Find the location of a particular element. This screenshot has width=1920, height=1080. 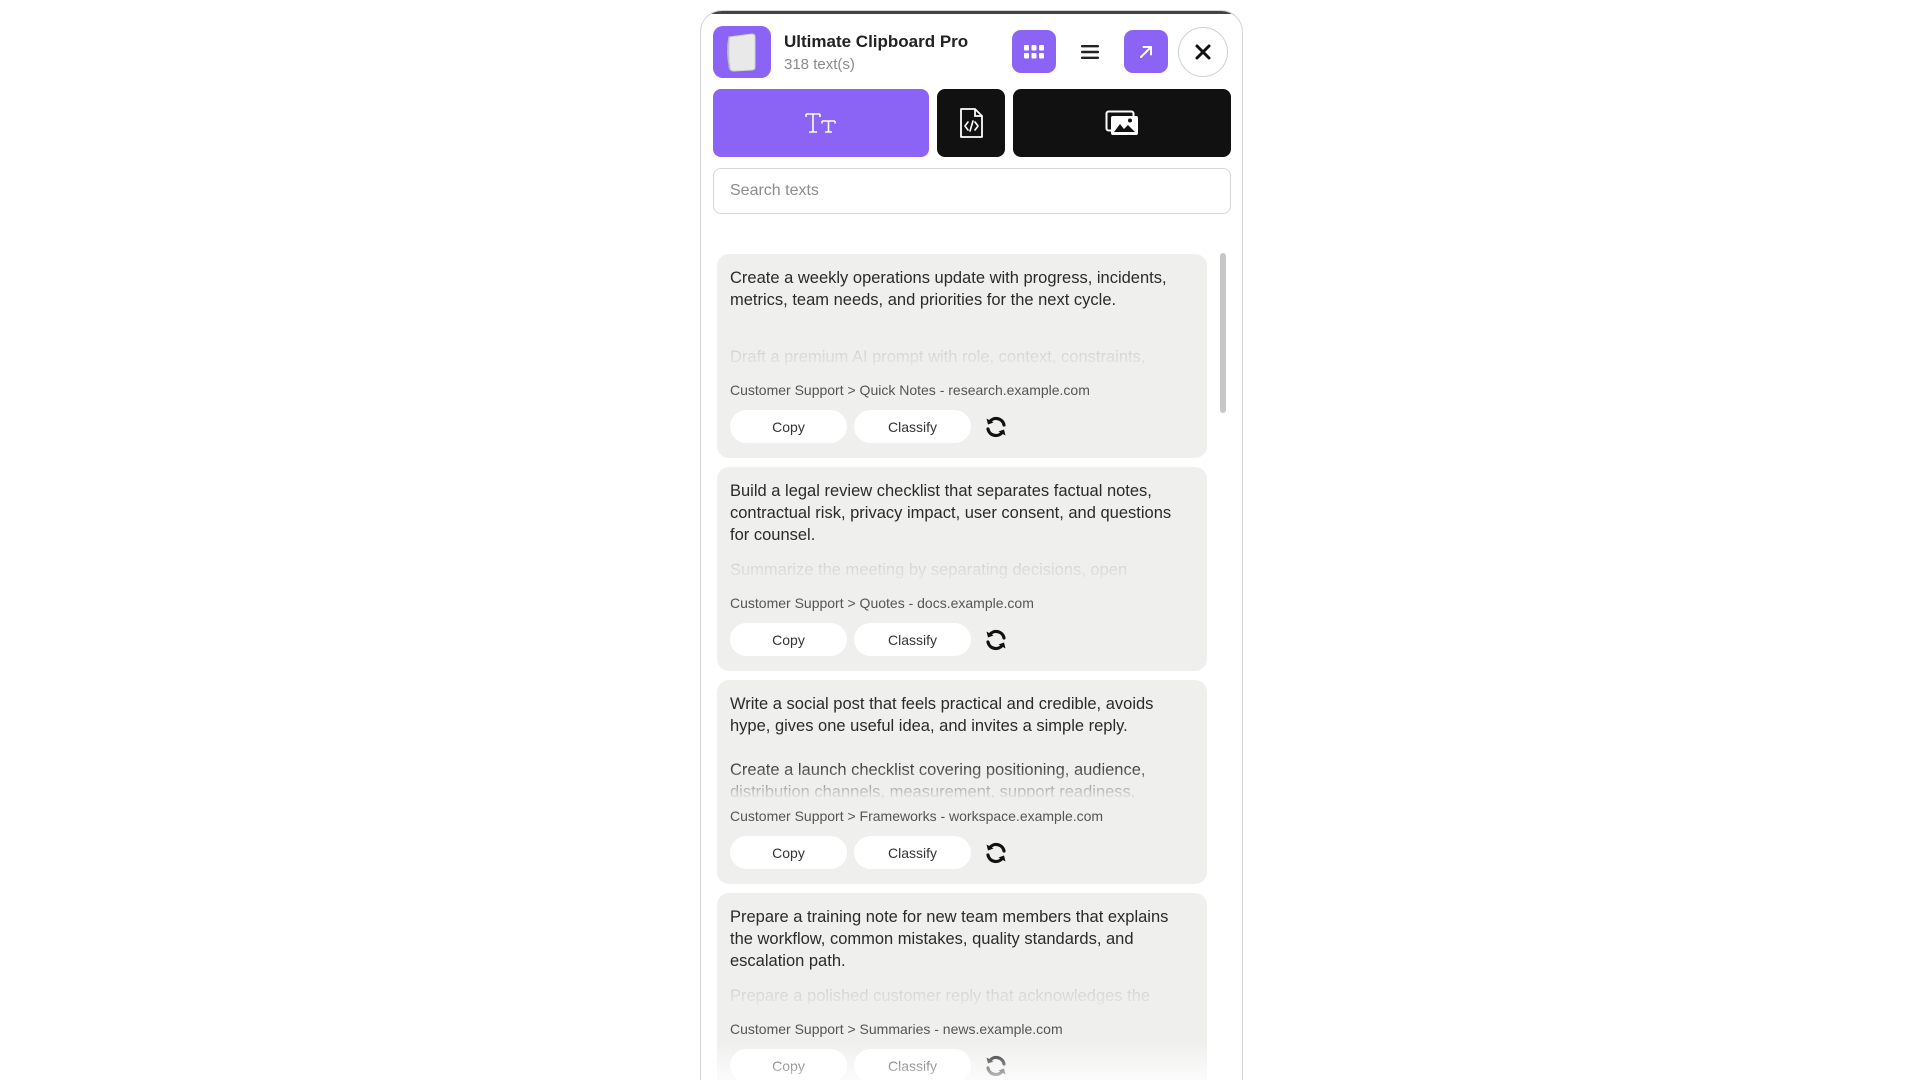

close-icon is located at coordinates (1203, 52).